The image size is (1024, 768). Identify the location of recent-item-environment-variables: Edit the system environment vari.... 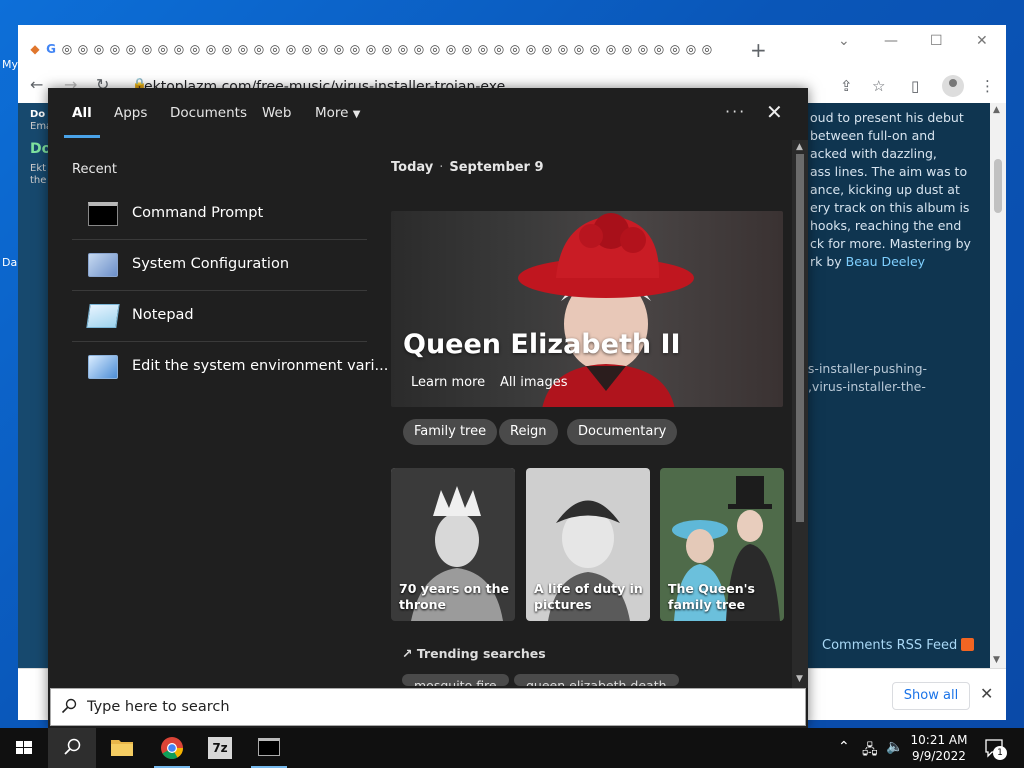
(230, 367).